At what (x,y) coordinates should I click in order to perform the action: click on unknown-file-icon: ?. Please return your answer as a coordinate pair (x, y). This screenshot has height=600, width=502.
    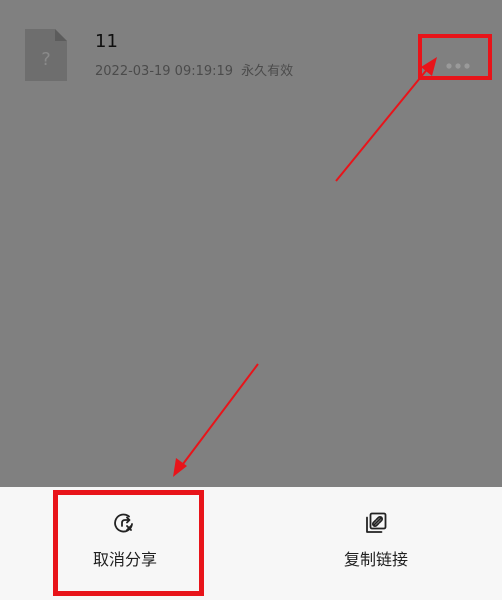
    Looking at the image, I should click on (46, 55).